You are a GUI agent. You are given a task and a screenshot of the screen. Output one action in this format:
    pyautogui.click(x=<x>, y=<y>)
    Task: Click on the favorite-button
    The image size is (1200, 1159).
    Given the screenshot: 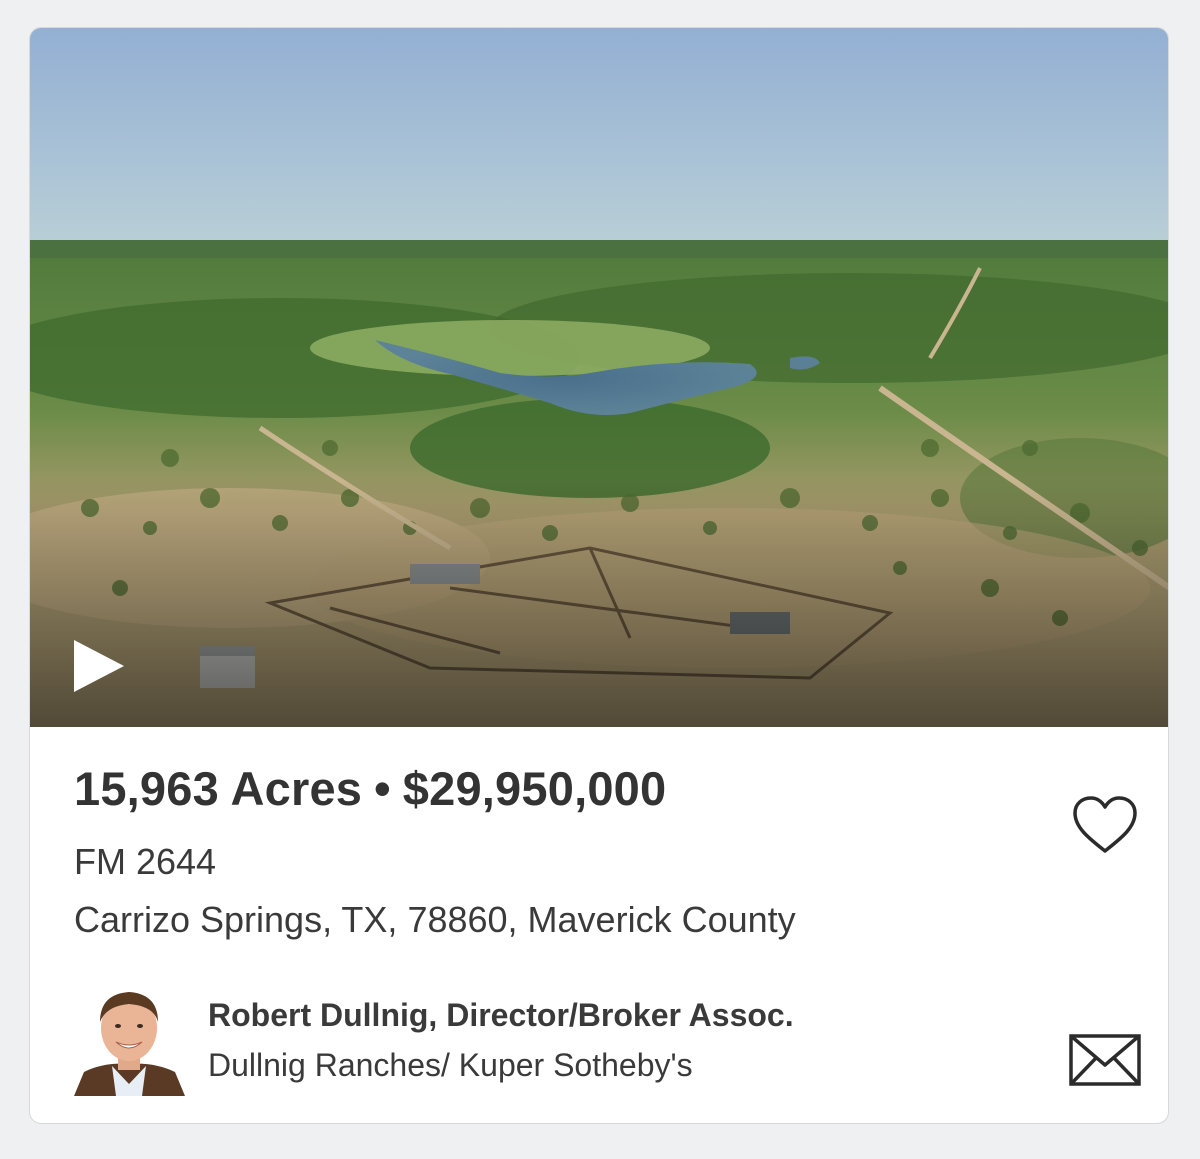 What is the action you would take?
    pyautogui.click(x=1105, y=825)
    